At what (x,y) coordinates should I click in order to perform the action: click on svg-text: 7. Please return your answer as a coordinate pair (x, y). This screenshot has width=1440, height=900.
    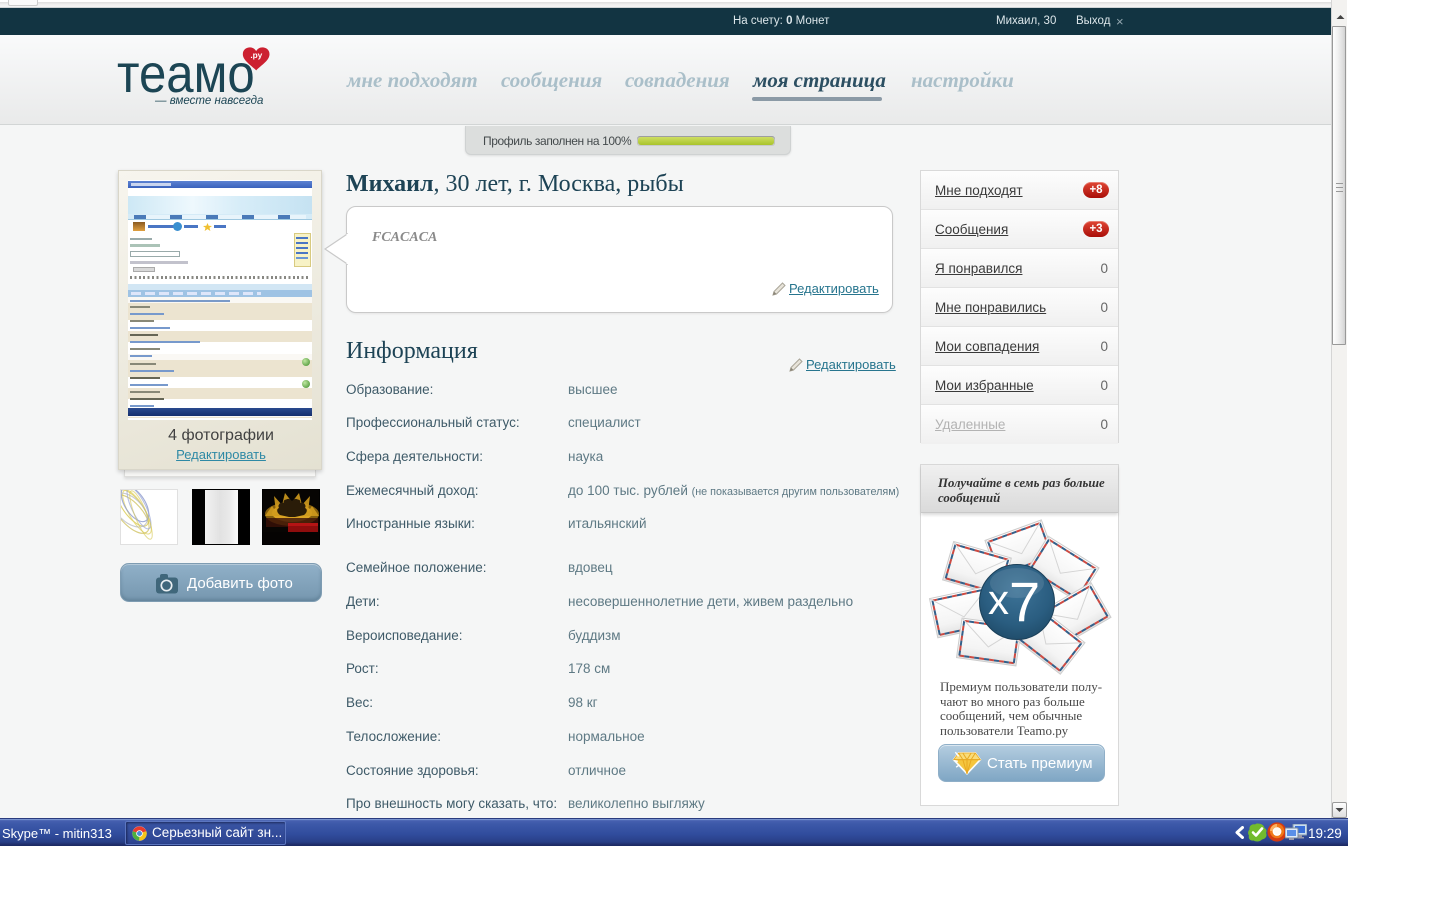
    Looking at the image, I should click on (1024, 601).